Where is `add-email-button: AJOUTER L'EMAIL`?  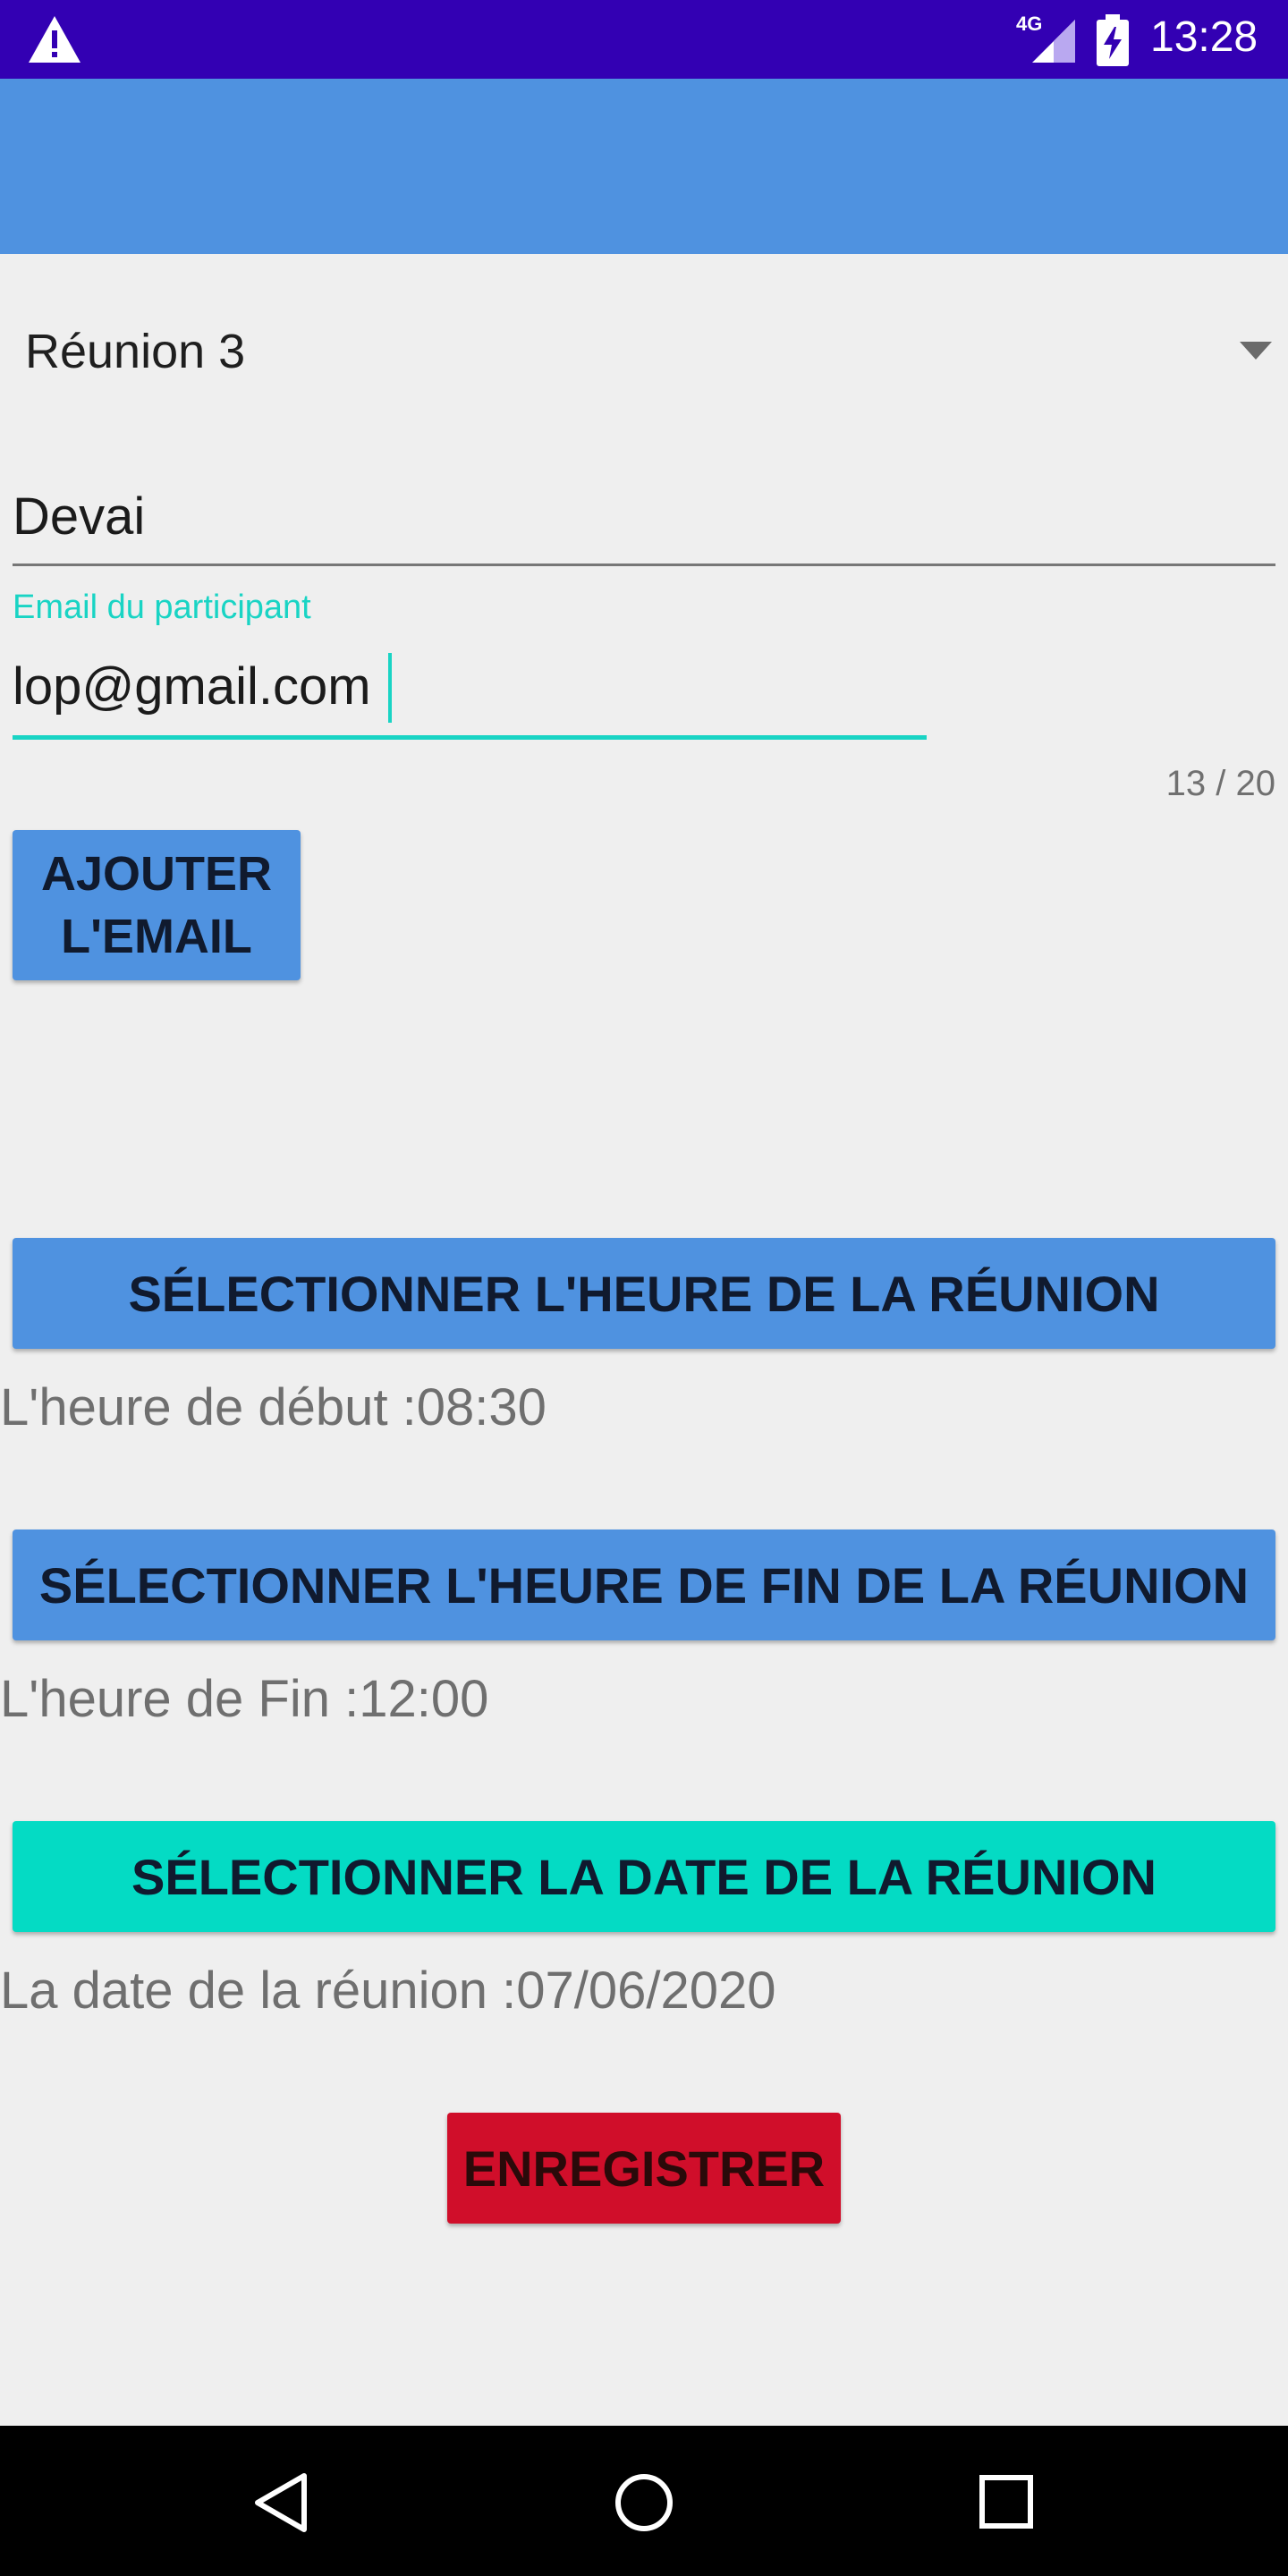
add-email-button: AJOUTER L'EMAIL is located at coordinates (157, 905).